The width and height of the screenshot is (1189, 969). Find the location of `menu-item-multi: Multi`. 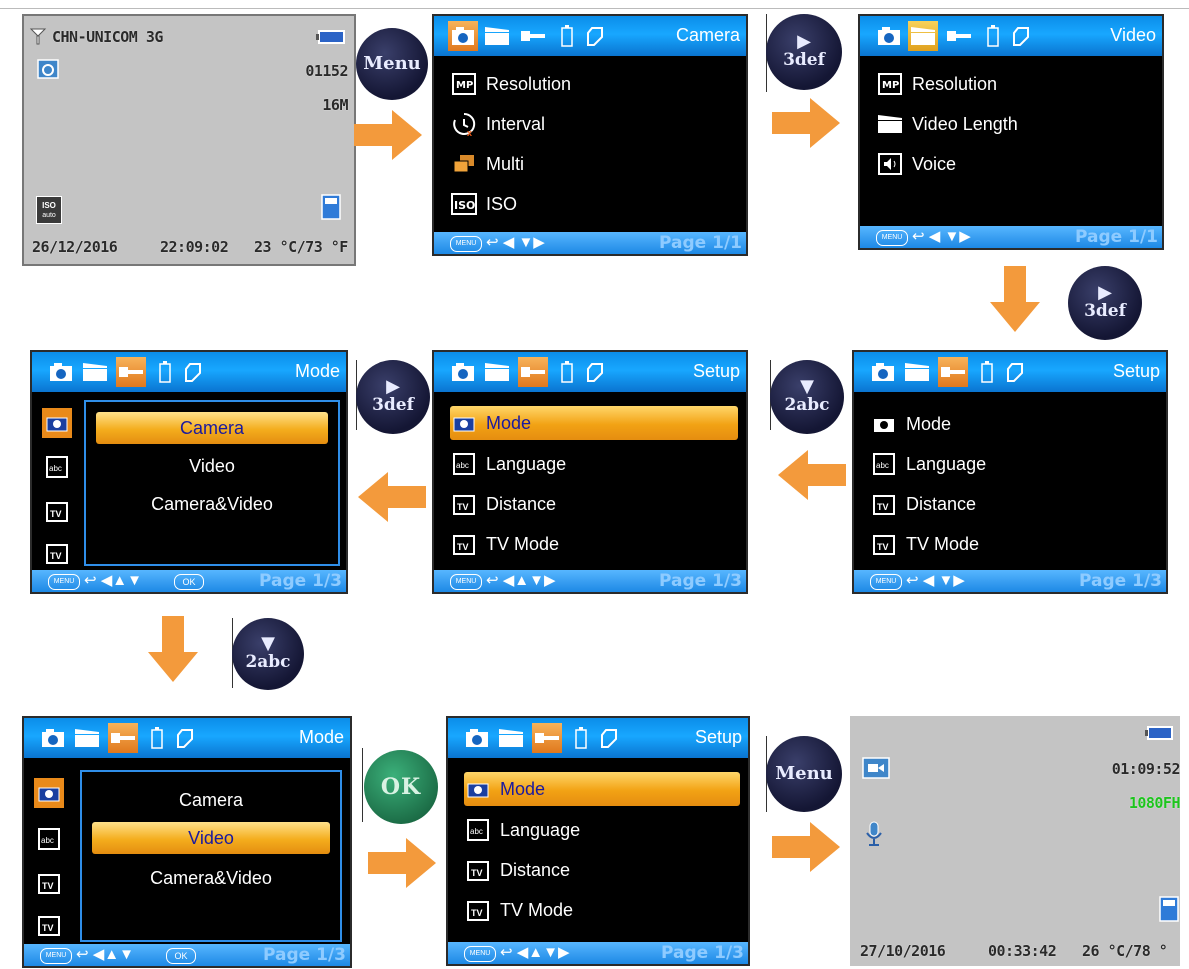

menu-item-multi: Multi is located at coordinates (595, 164).